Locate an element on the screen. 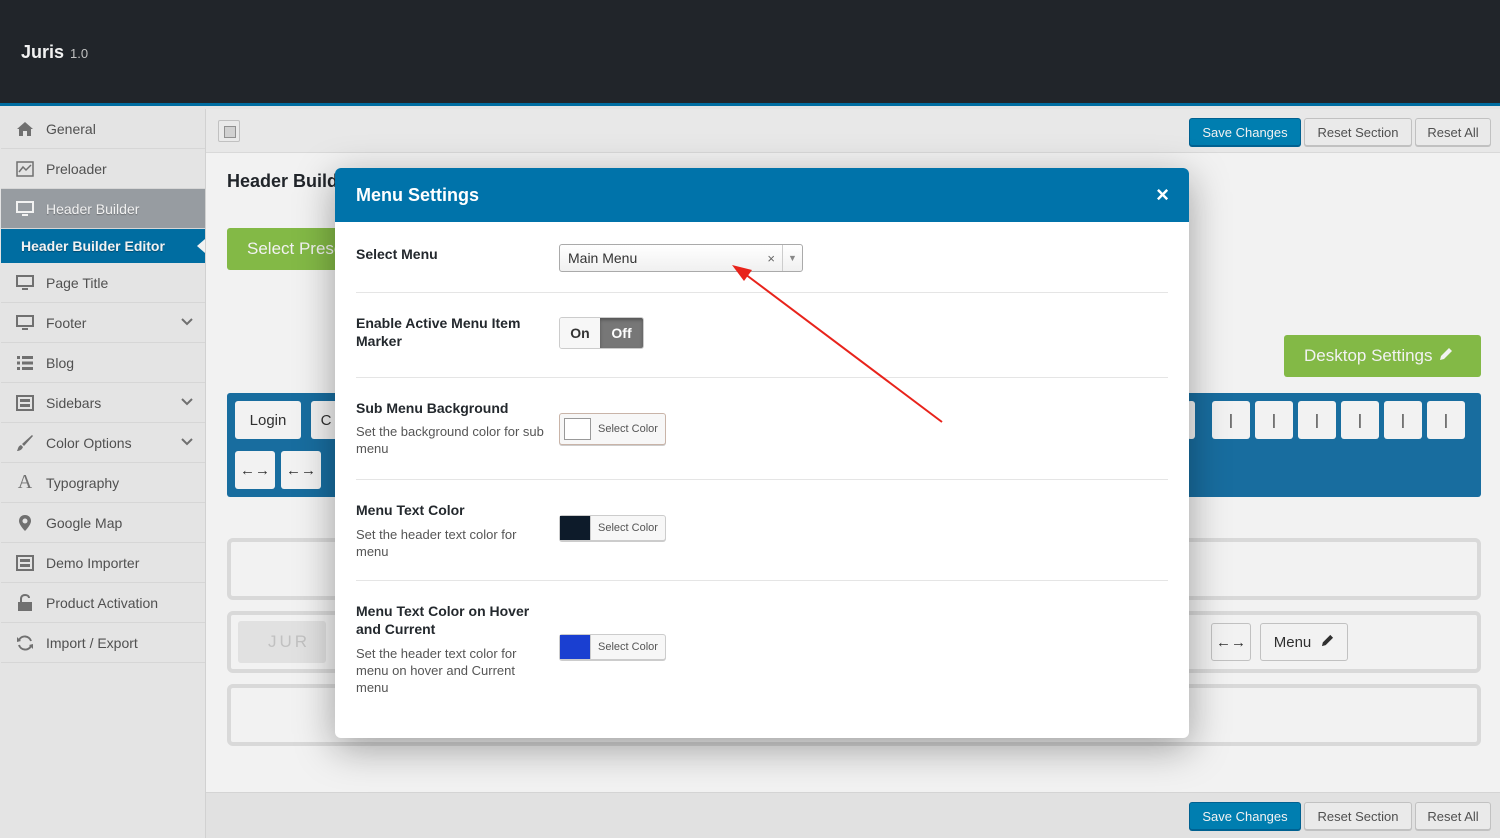  menu-hover-color-picker: Select Color is located at coordinates (612, 647).